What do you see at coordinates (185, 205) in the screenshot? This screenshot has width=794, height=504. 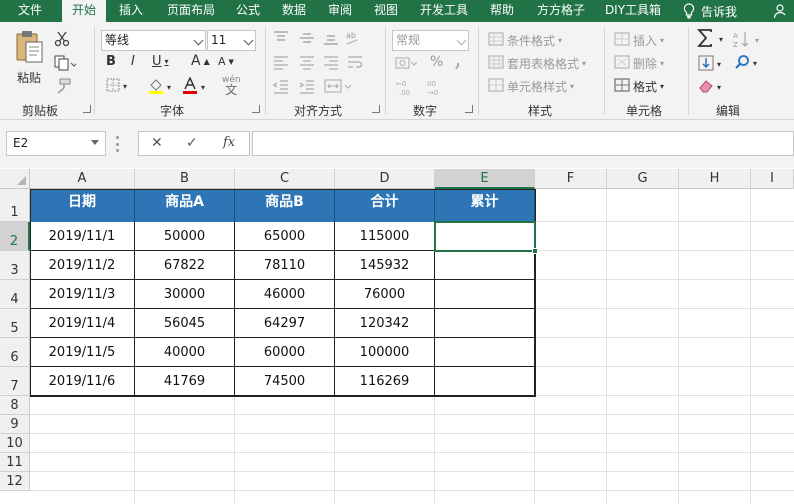 I see `table-header-cell: 商品A` at bounding box center [185, 205].